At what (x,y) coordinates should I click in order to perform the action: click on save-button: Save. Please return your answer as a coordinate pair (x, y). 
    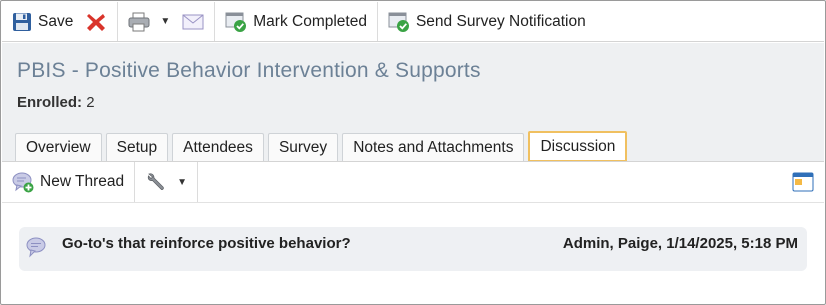
    Looking at the image, I should click on (42, 22).